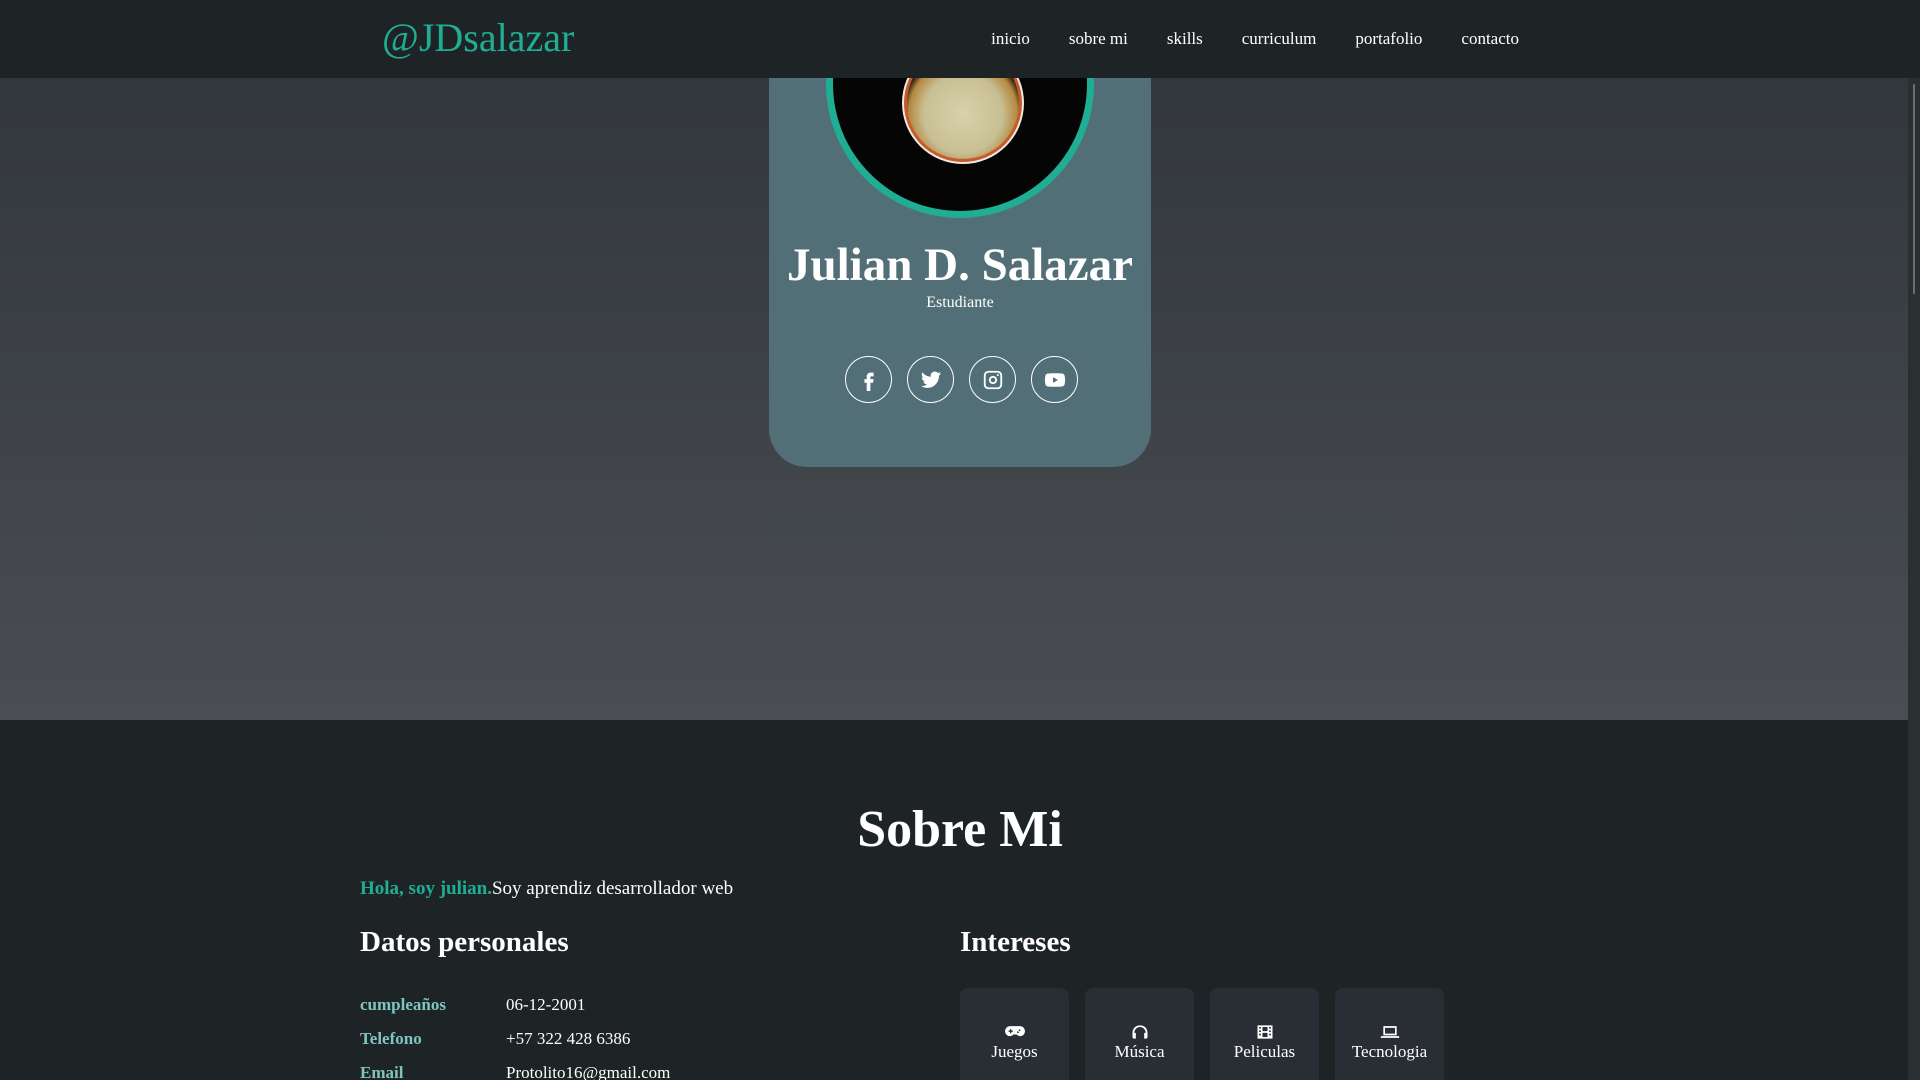 The width and height of the screenshot is (1920, 1080). What do you see at coordinates (960, 829) in the screenshot?
I see `about-title: Sobre Mi` at bounding box center [960, 829].